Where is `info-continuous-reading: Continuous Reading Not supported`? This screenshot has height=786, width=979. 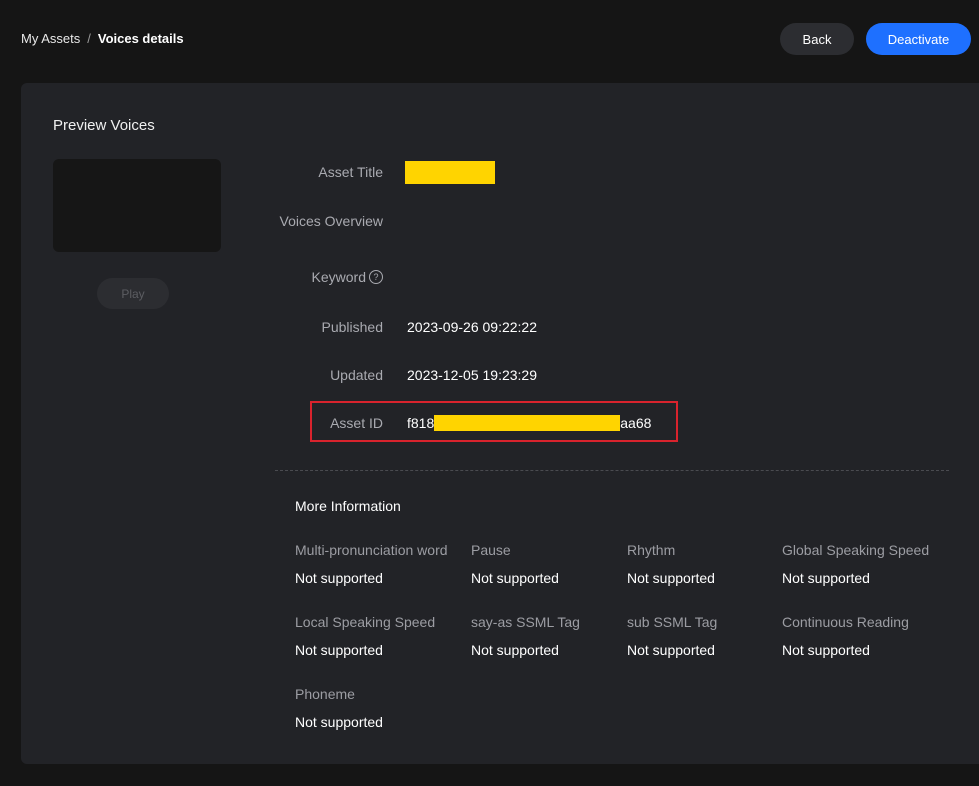 info-continuous-reading: Continuous Reading Not supported is located at coordinates (845, 636).